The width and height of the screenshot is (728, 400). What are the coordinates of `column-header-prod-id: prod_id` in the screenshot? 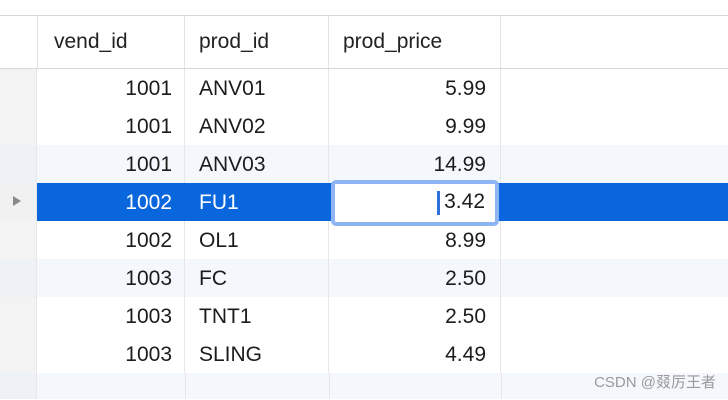 It's located at (257, 42).